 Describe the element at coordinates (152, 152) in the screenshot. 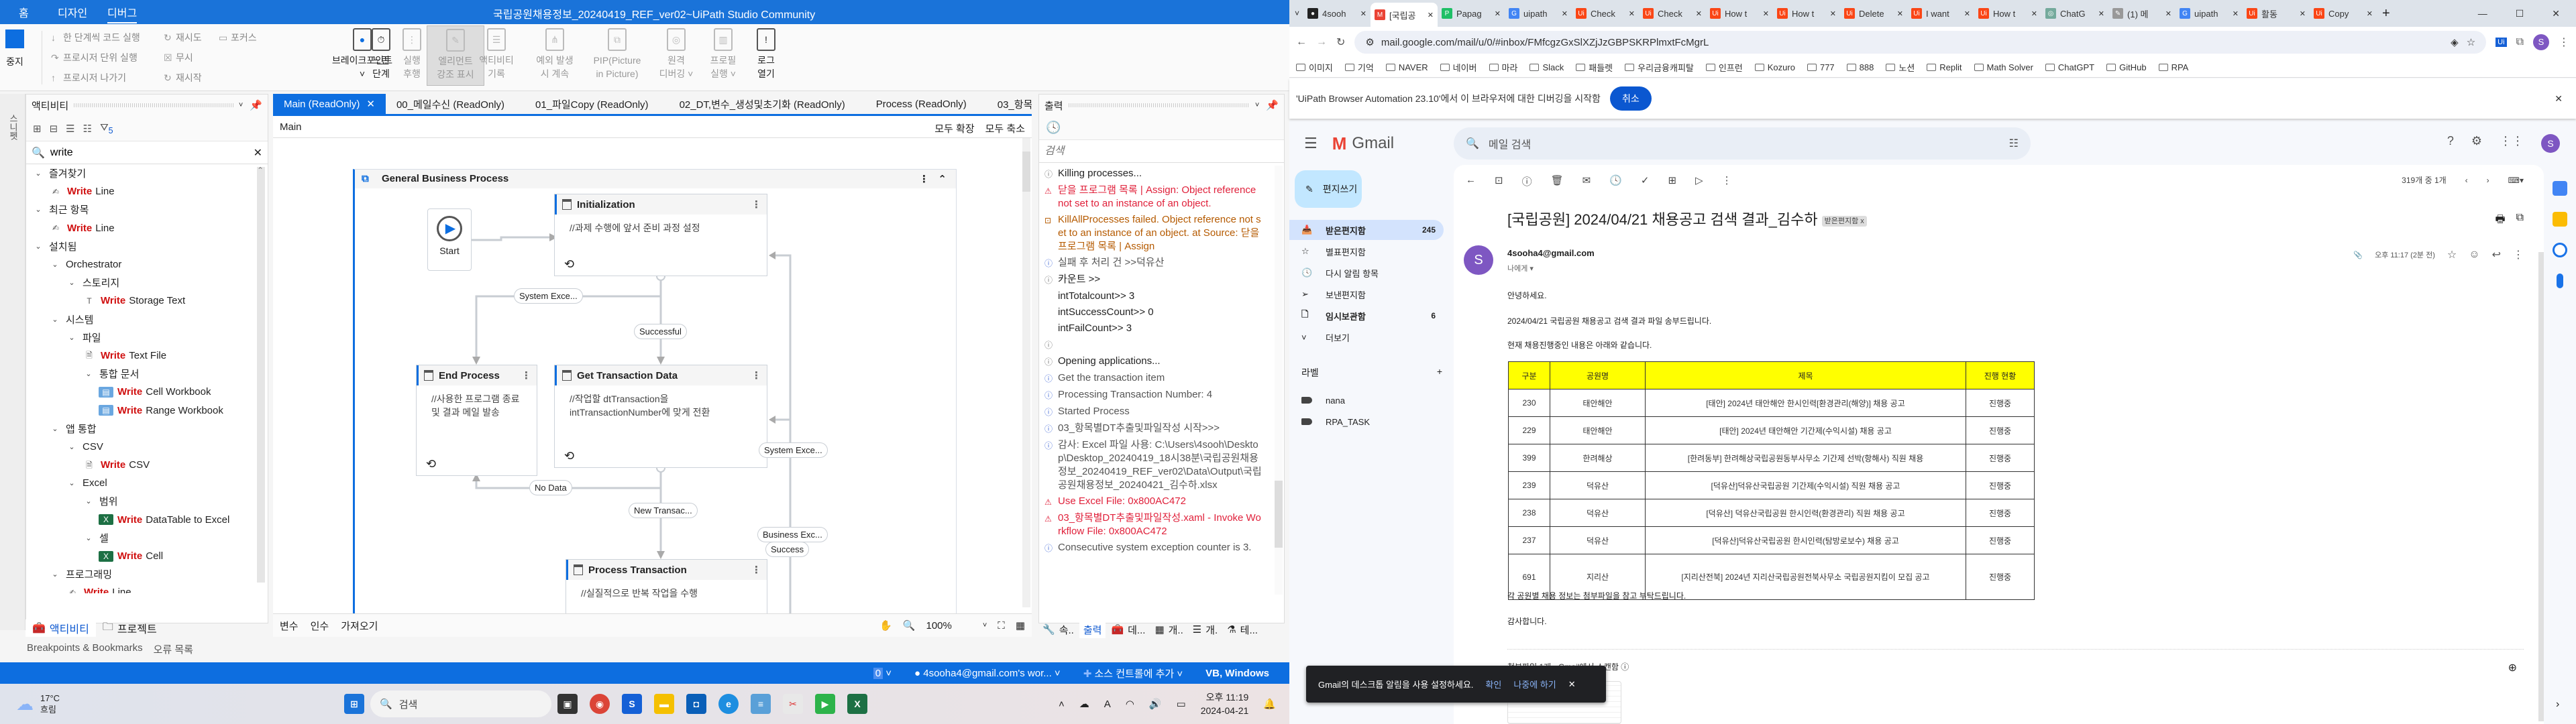

I see `activities-search-input` at that location.